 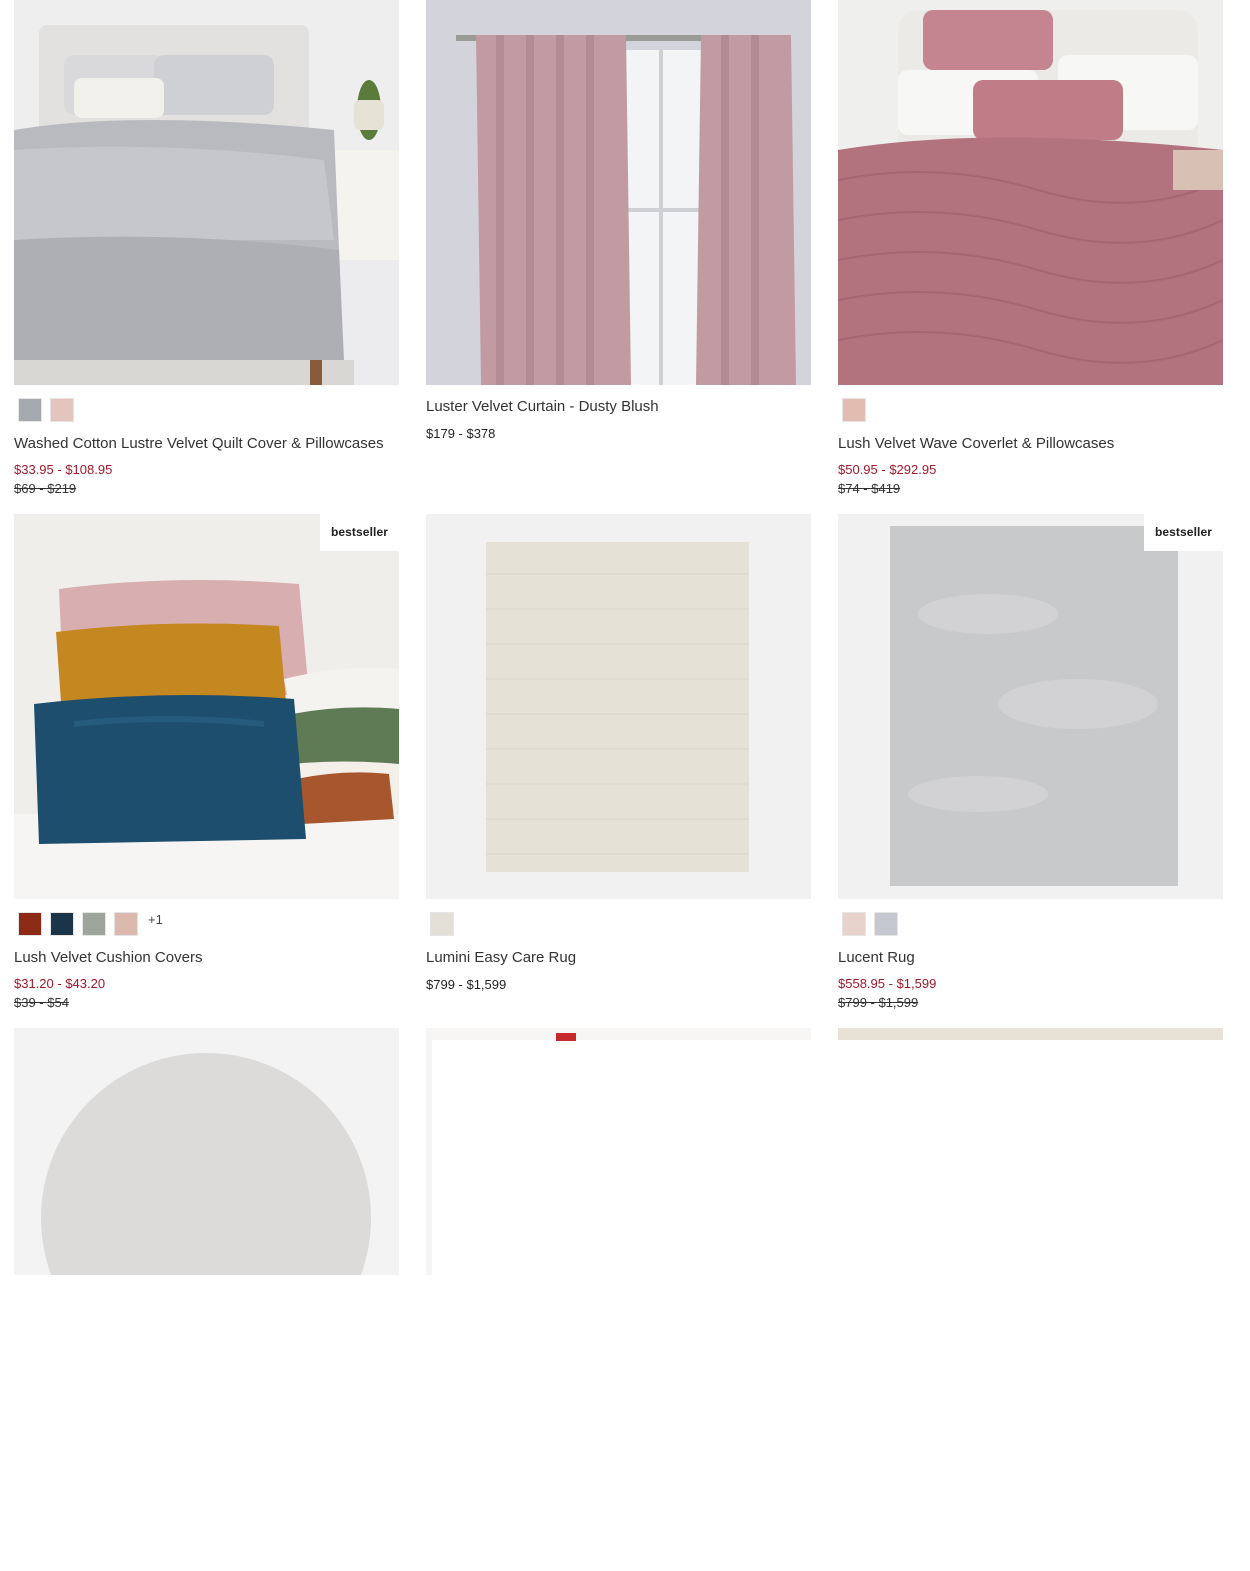 What do you see at coordinates (45, 488) in the screenshot?
I see `original-price: $69 - $219` at bounding box center [45, 488].